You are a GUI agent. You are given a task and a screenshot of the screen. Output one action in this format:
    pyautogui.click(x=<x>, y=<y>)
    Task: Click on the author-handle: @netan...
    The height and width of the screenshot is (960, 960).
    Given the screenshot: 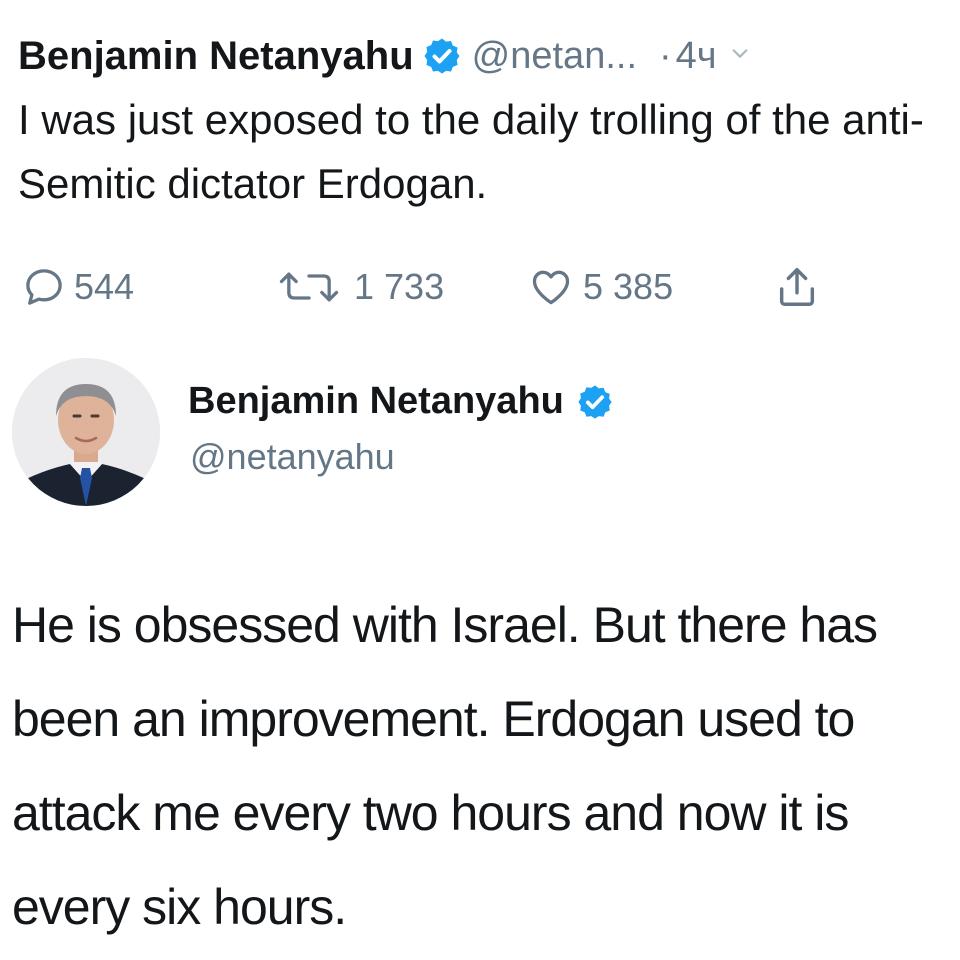 What is the action you would take?
    pyautogui.click(x=554, y=56)
    